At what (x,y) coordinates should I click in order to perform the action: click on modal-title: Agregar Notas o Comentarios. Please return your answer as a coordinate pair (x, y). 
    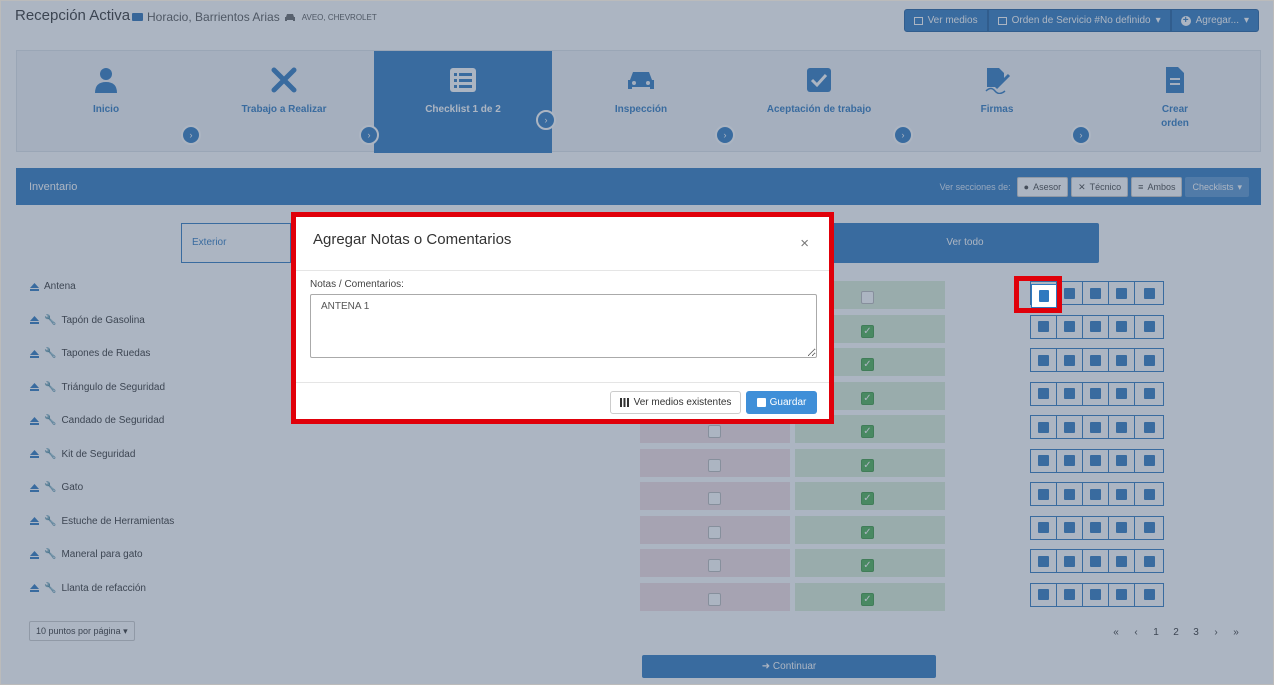
    Looking at the image, I should click on (412, 239).